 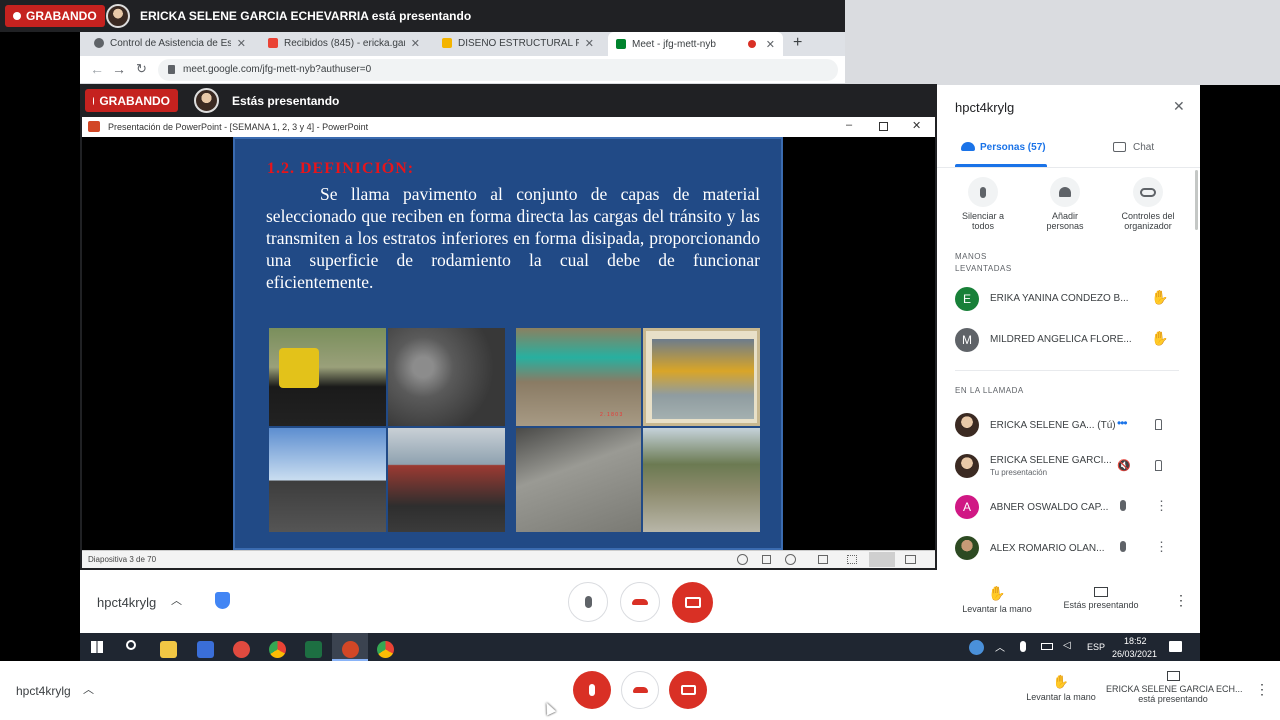 What do you see at coordinates (1047, 646) in the screenshot?
I see `battery-icon` at bounding box center [1047, 646].